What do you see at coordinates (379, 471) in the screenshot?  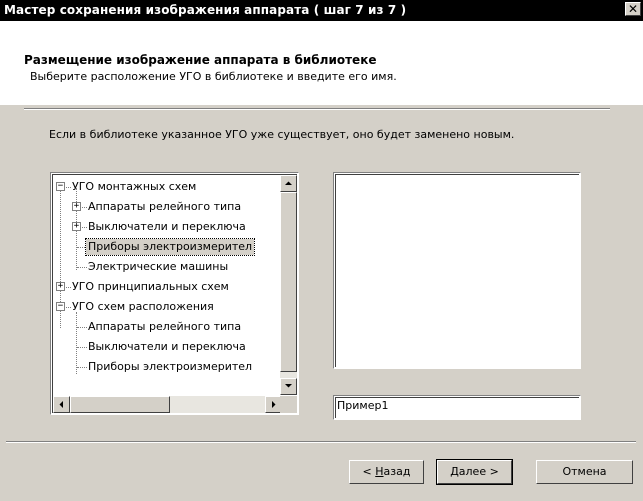 I see `back-button-hotkey: Н` at bounding box center [379, 471].